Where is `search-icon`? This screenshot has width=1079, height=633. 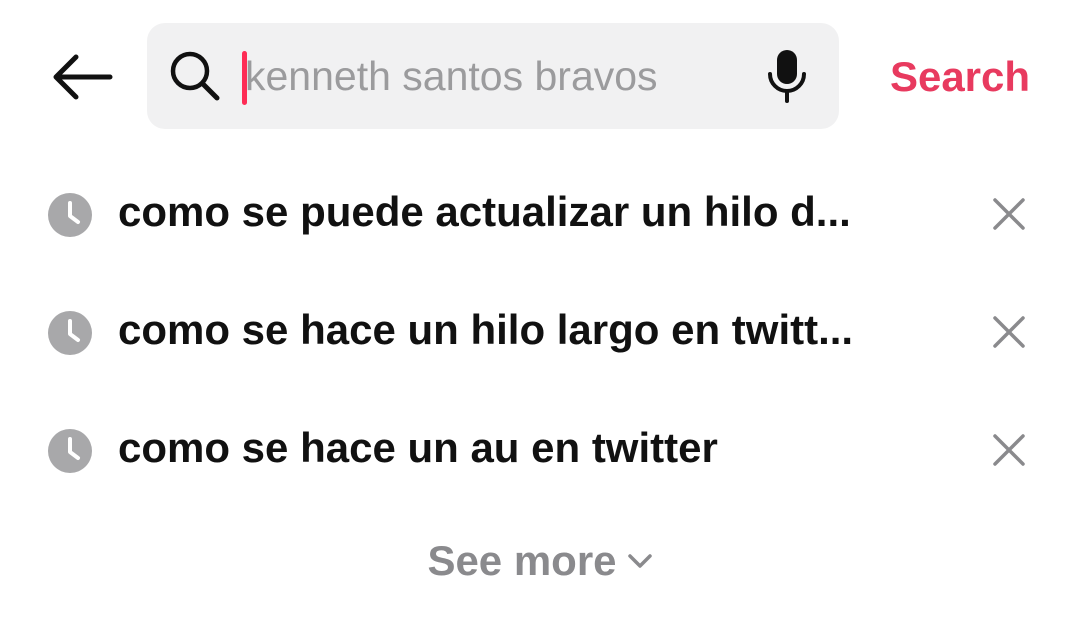
search-icon is located at coordinates (195, 76).